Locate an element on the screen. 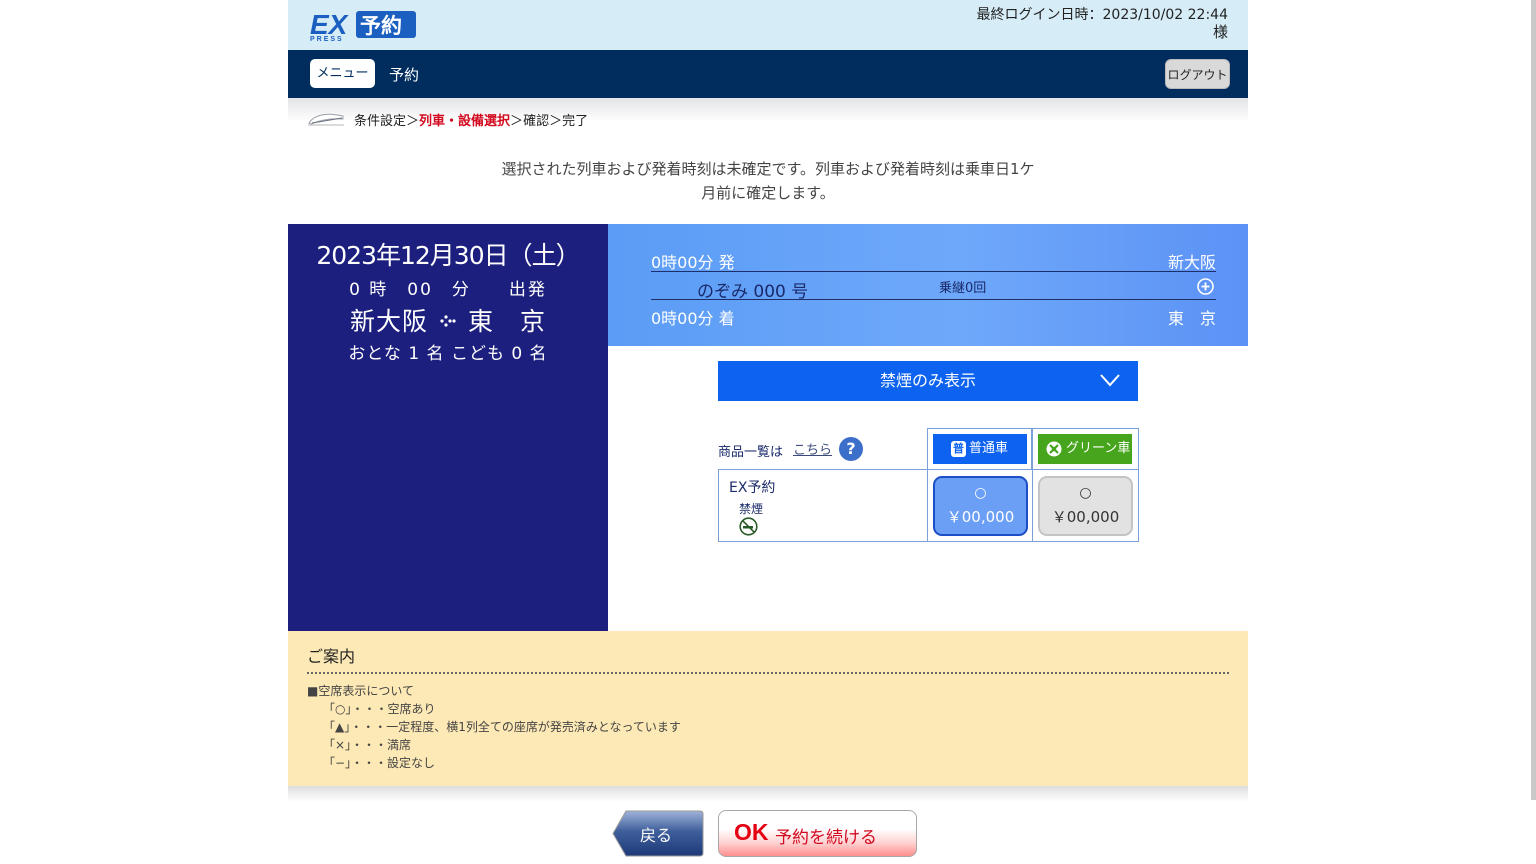 The width and height of the screenshot is (1536, 864). green-car-label: グリーン車 is located at coordinates (1098, 448).